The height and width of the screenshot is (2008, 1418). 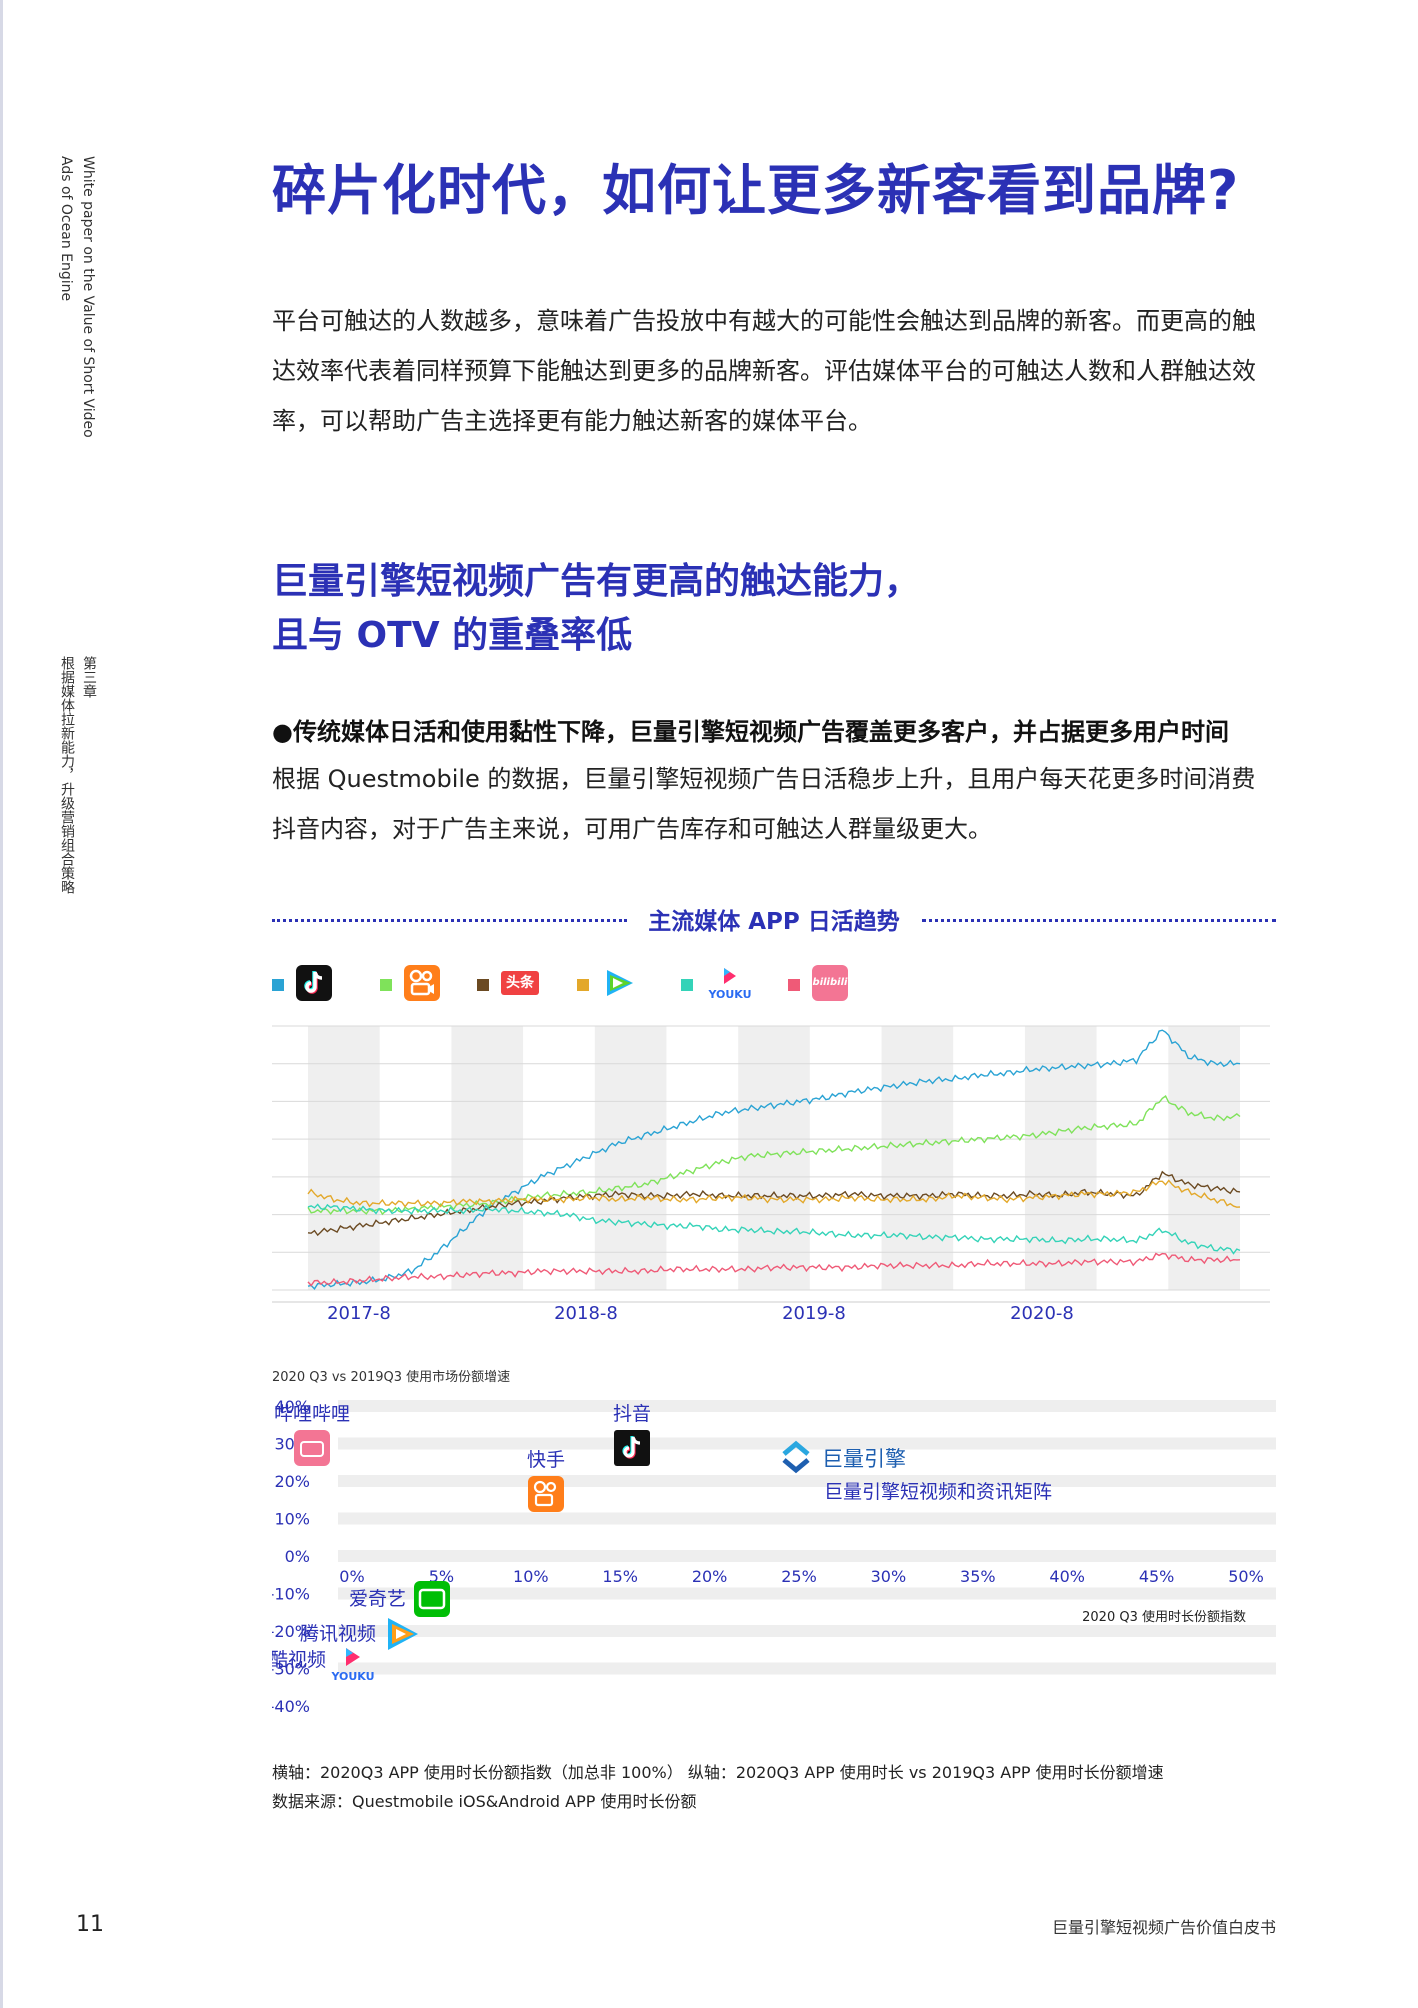 What do you see at coordinates (484, 1801) in the screenshot?
I see `data-source-note: 数据来源：Questmobile iOS&Android APP 使用时长份额` at bounding box center [484, 1801].